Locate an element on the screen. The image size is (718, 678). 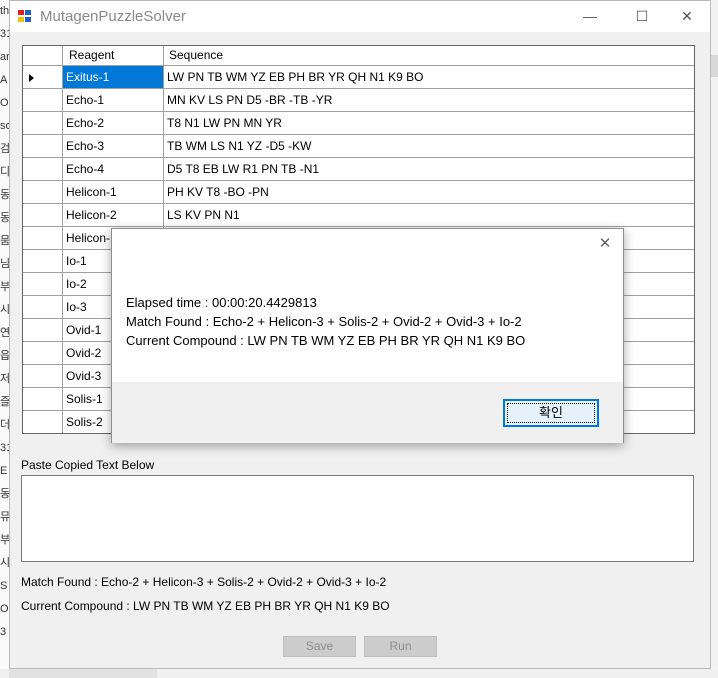
grid-header: Reagent Sequence is located at coordinates (358, 56).